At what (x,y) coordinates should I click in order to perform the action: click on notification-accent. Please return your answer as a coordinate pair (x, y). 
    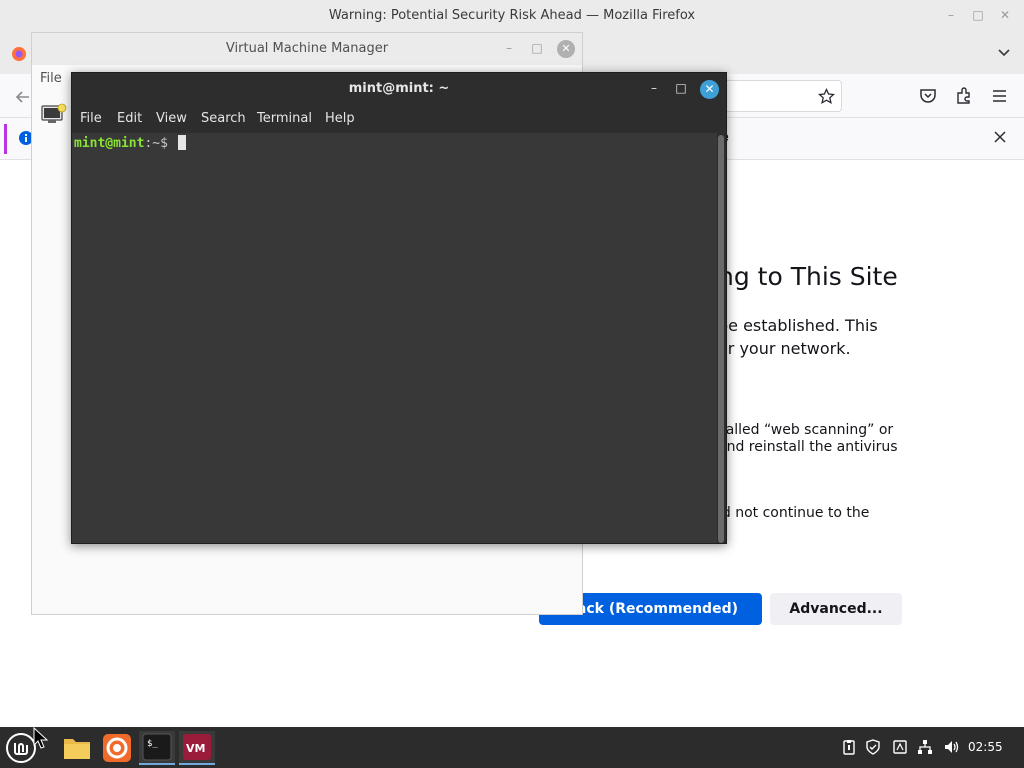
    Looking at the image, I should click on (5, 139).